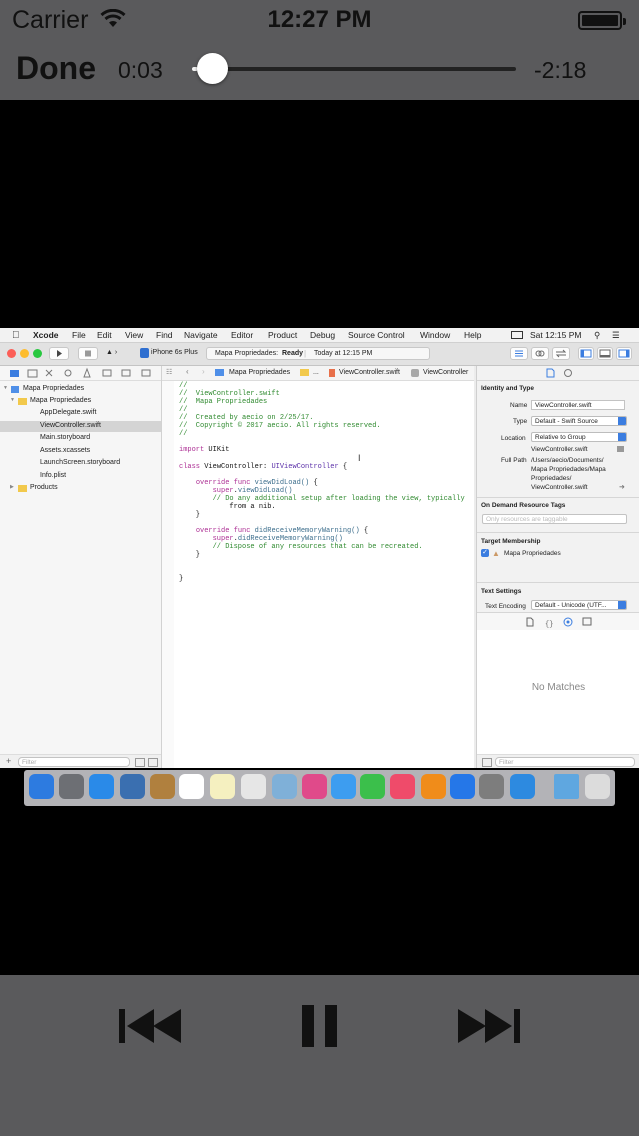 Image resolution: width=639 pixels, height=1136 pixels. What do you see at coordinates (354, 69) in the screenshot?
I see `scrubber-track` at bounding box center [354, 69].